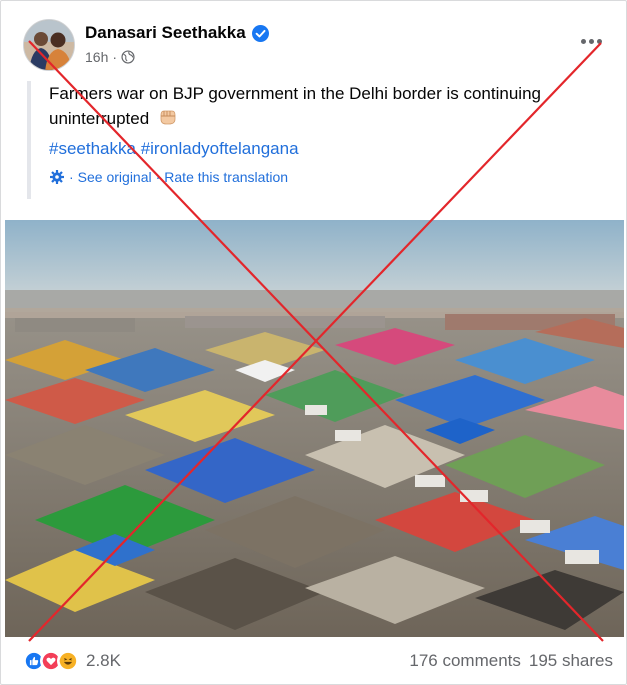 Image resolution: width=627 pixels, height=685 pixels. What do you see at coordinates (165, 33) in the screenshot?
I see `author-name: Danasari Seethakka` at bounding box center [165, 33].